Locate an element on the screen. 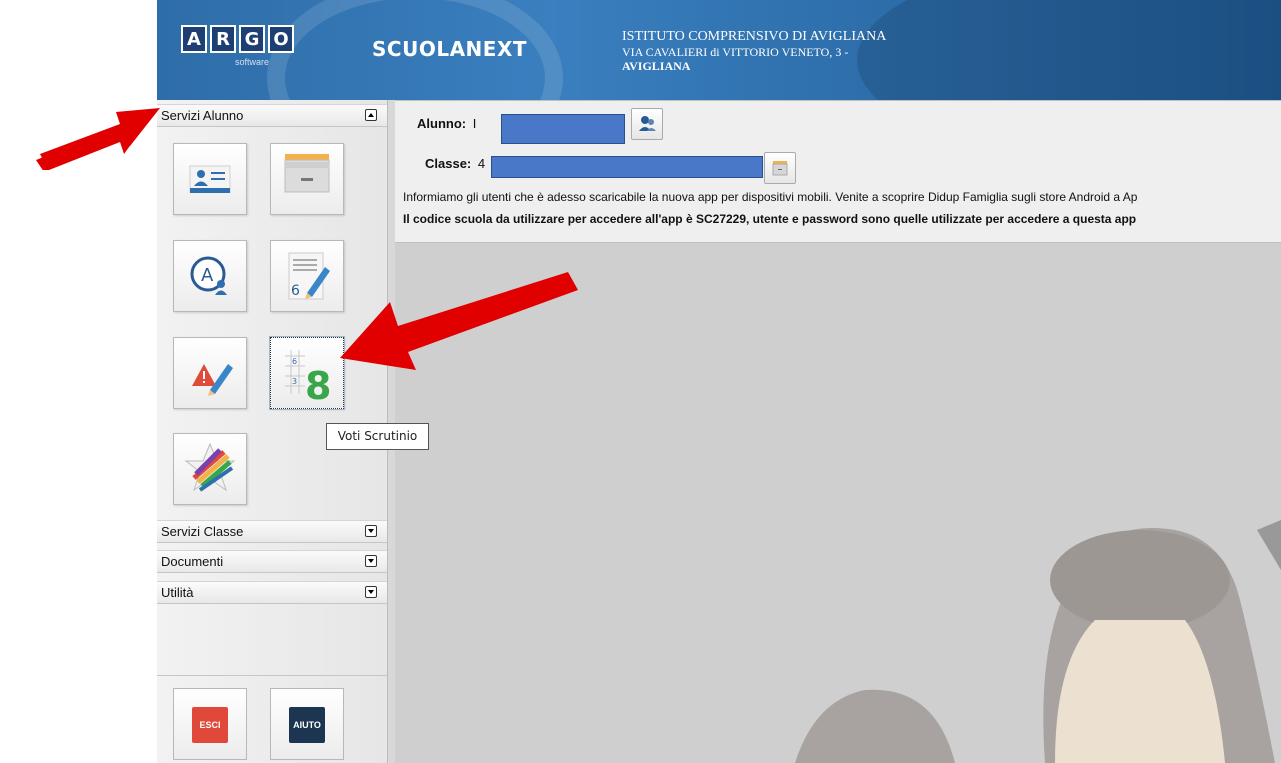 This screenshot has height=763, width=1281. logo-subtitle: software is located at coordinates (252, 62).